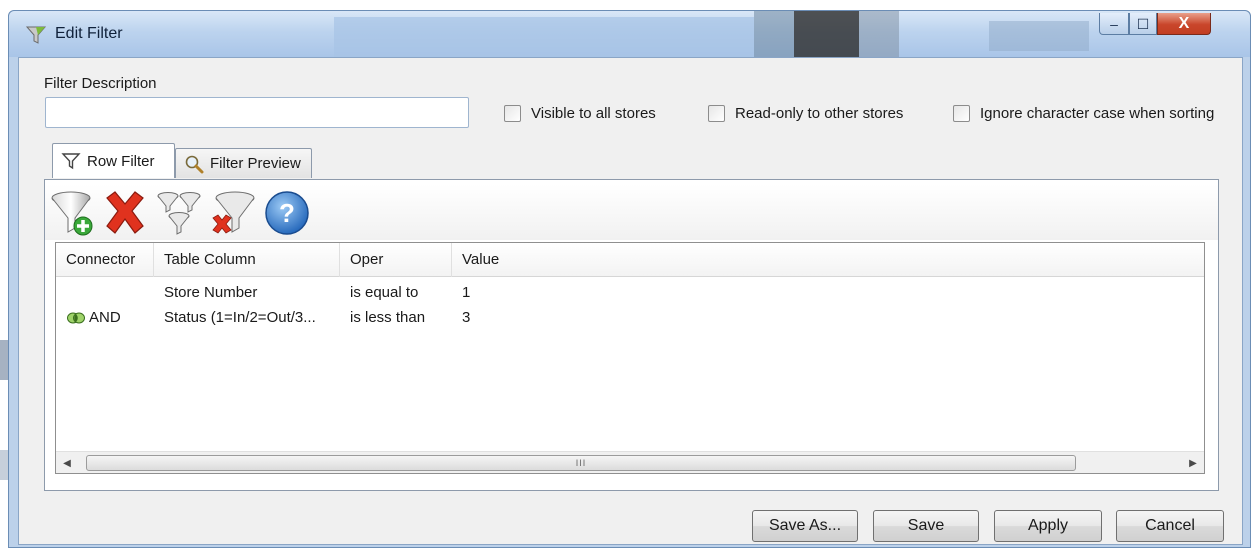  I want to click on delete-filter-button, so click(125, 213).